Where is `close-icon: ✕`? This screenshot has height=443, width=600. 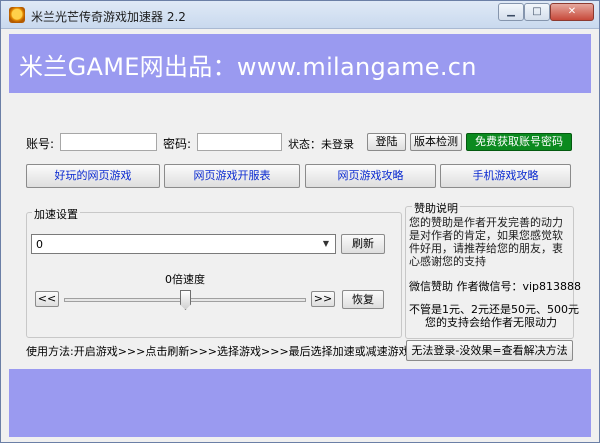
close-icon: ✕ is located at coordinates (572, 11).